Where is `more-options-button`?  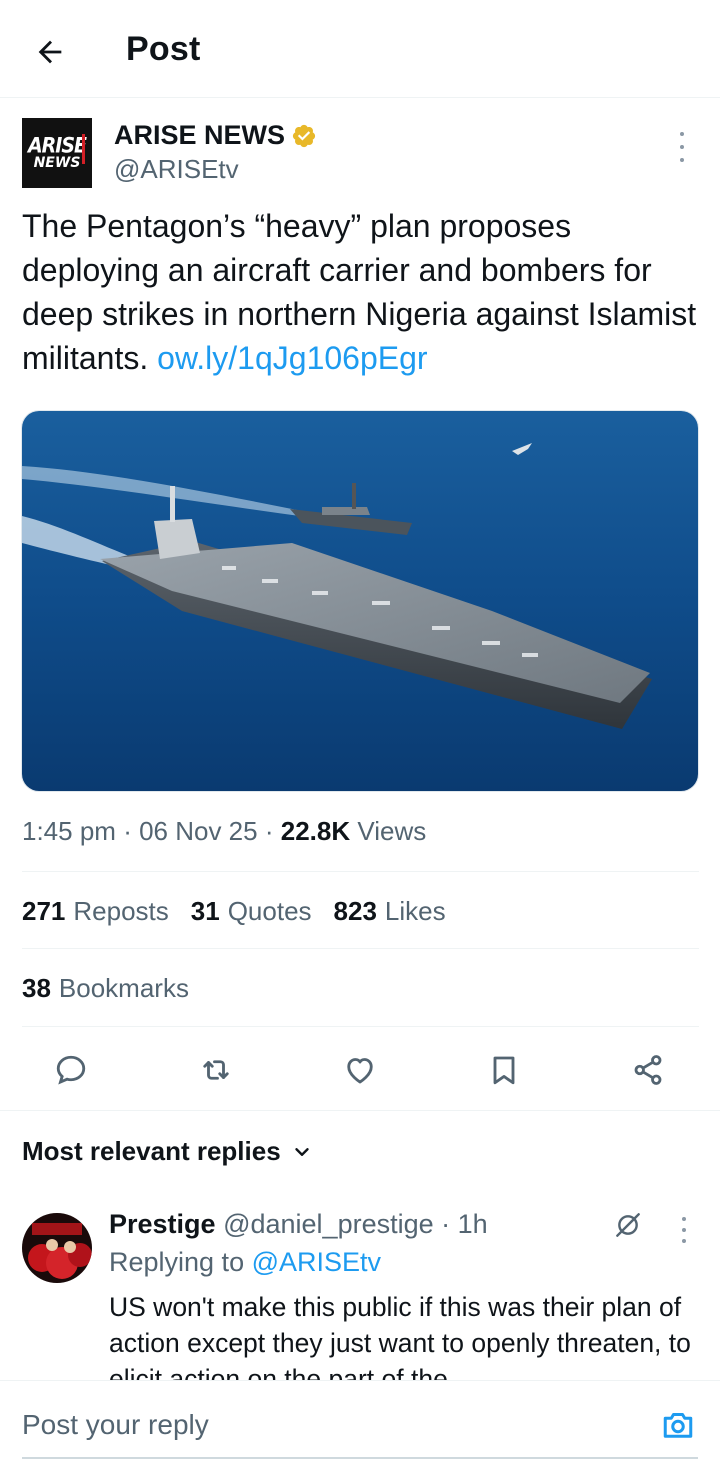 more-options-button is located at coordinates (682, 147).